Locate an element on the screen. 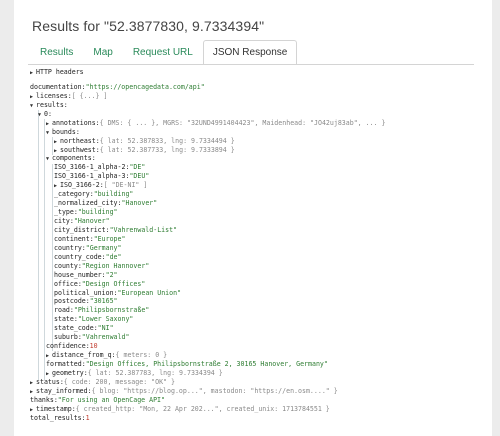 This screenshot has width=500, height=436. json-row-thanks: thanks:"For using an OpenCage API" is located at coordinates (97, 399).